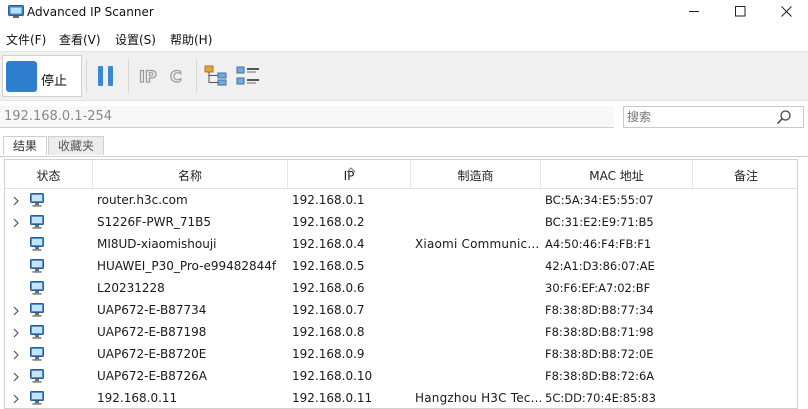 The width and height of the screenshot is (808, 409). I want to click on column-mac: MAC 地址, so click(617, 174).